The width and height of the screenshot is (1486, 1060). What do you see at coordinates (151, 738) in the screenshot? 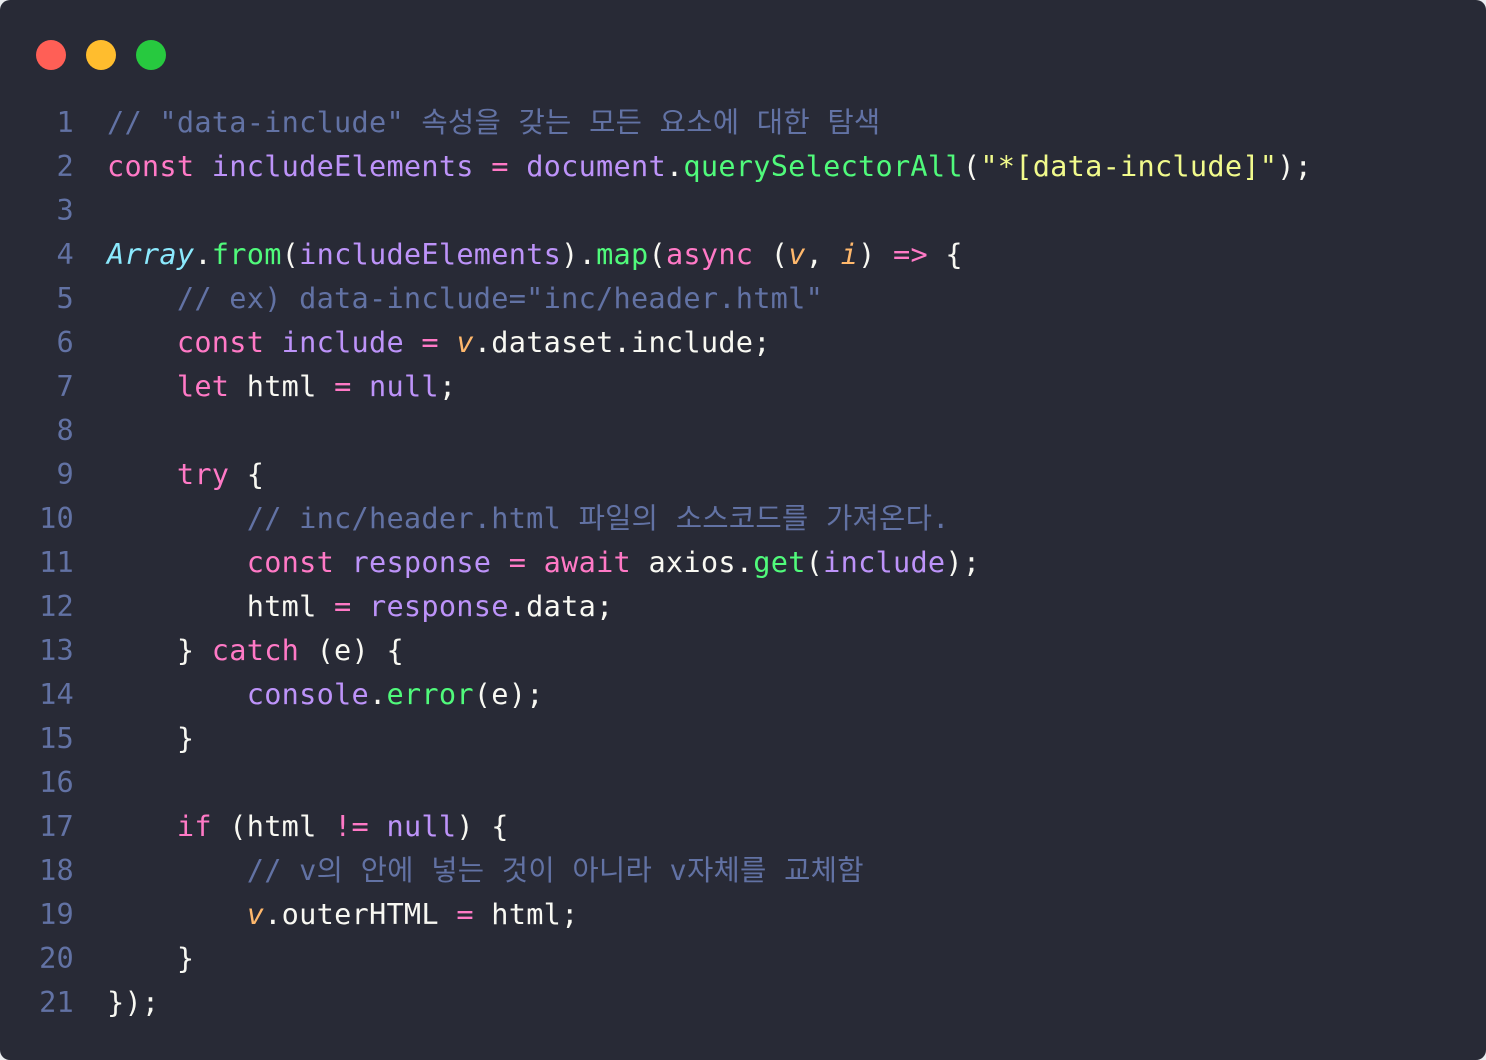
I see `code-token: }` at bounding box center [151, 738].